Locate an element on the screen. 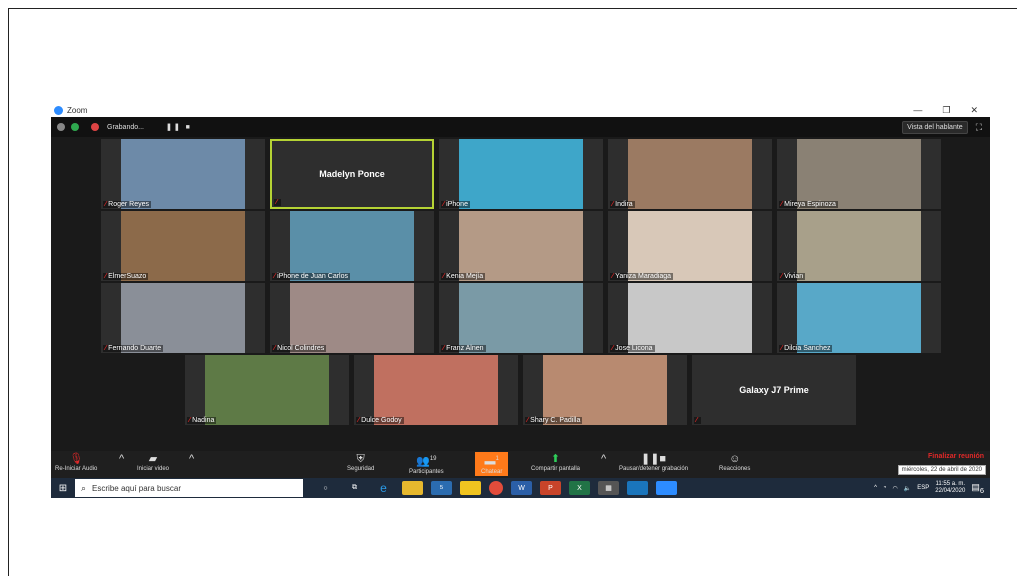 This screenshot has height=576, width=1017. task-view-icon: ⧉ is located at coordinates (354, 488).